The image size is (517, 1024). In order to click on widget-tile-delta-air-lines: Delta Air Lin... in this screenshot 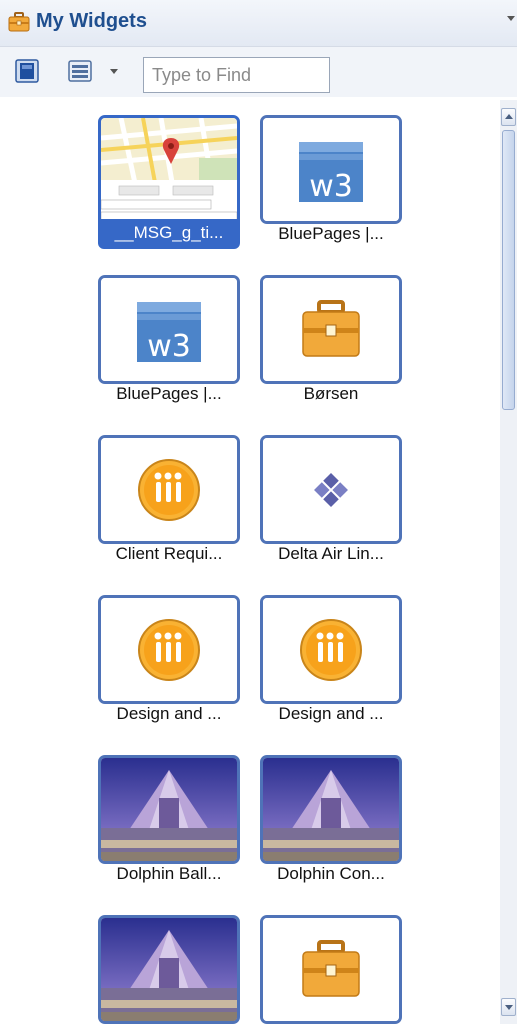, I will do `click(331, 495)`.